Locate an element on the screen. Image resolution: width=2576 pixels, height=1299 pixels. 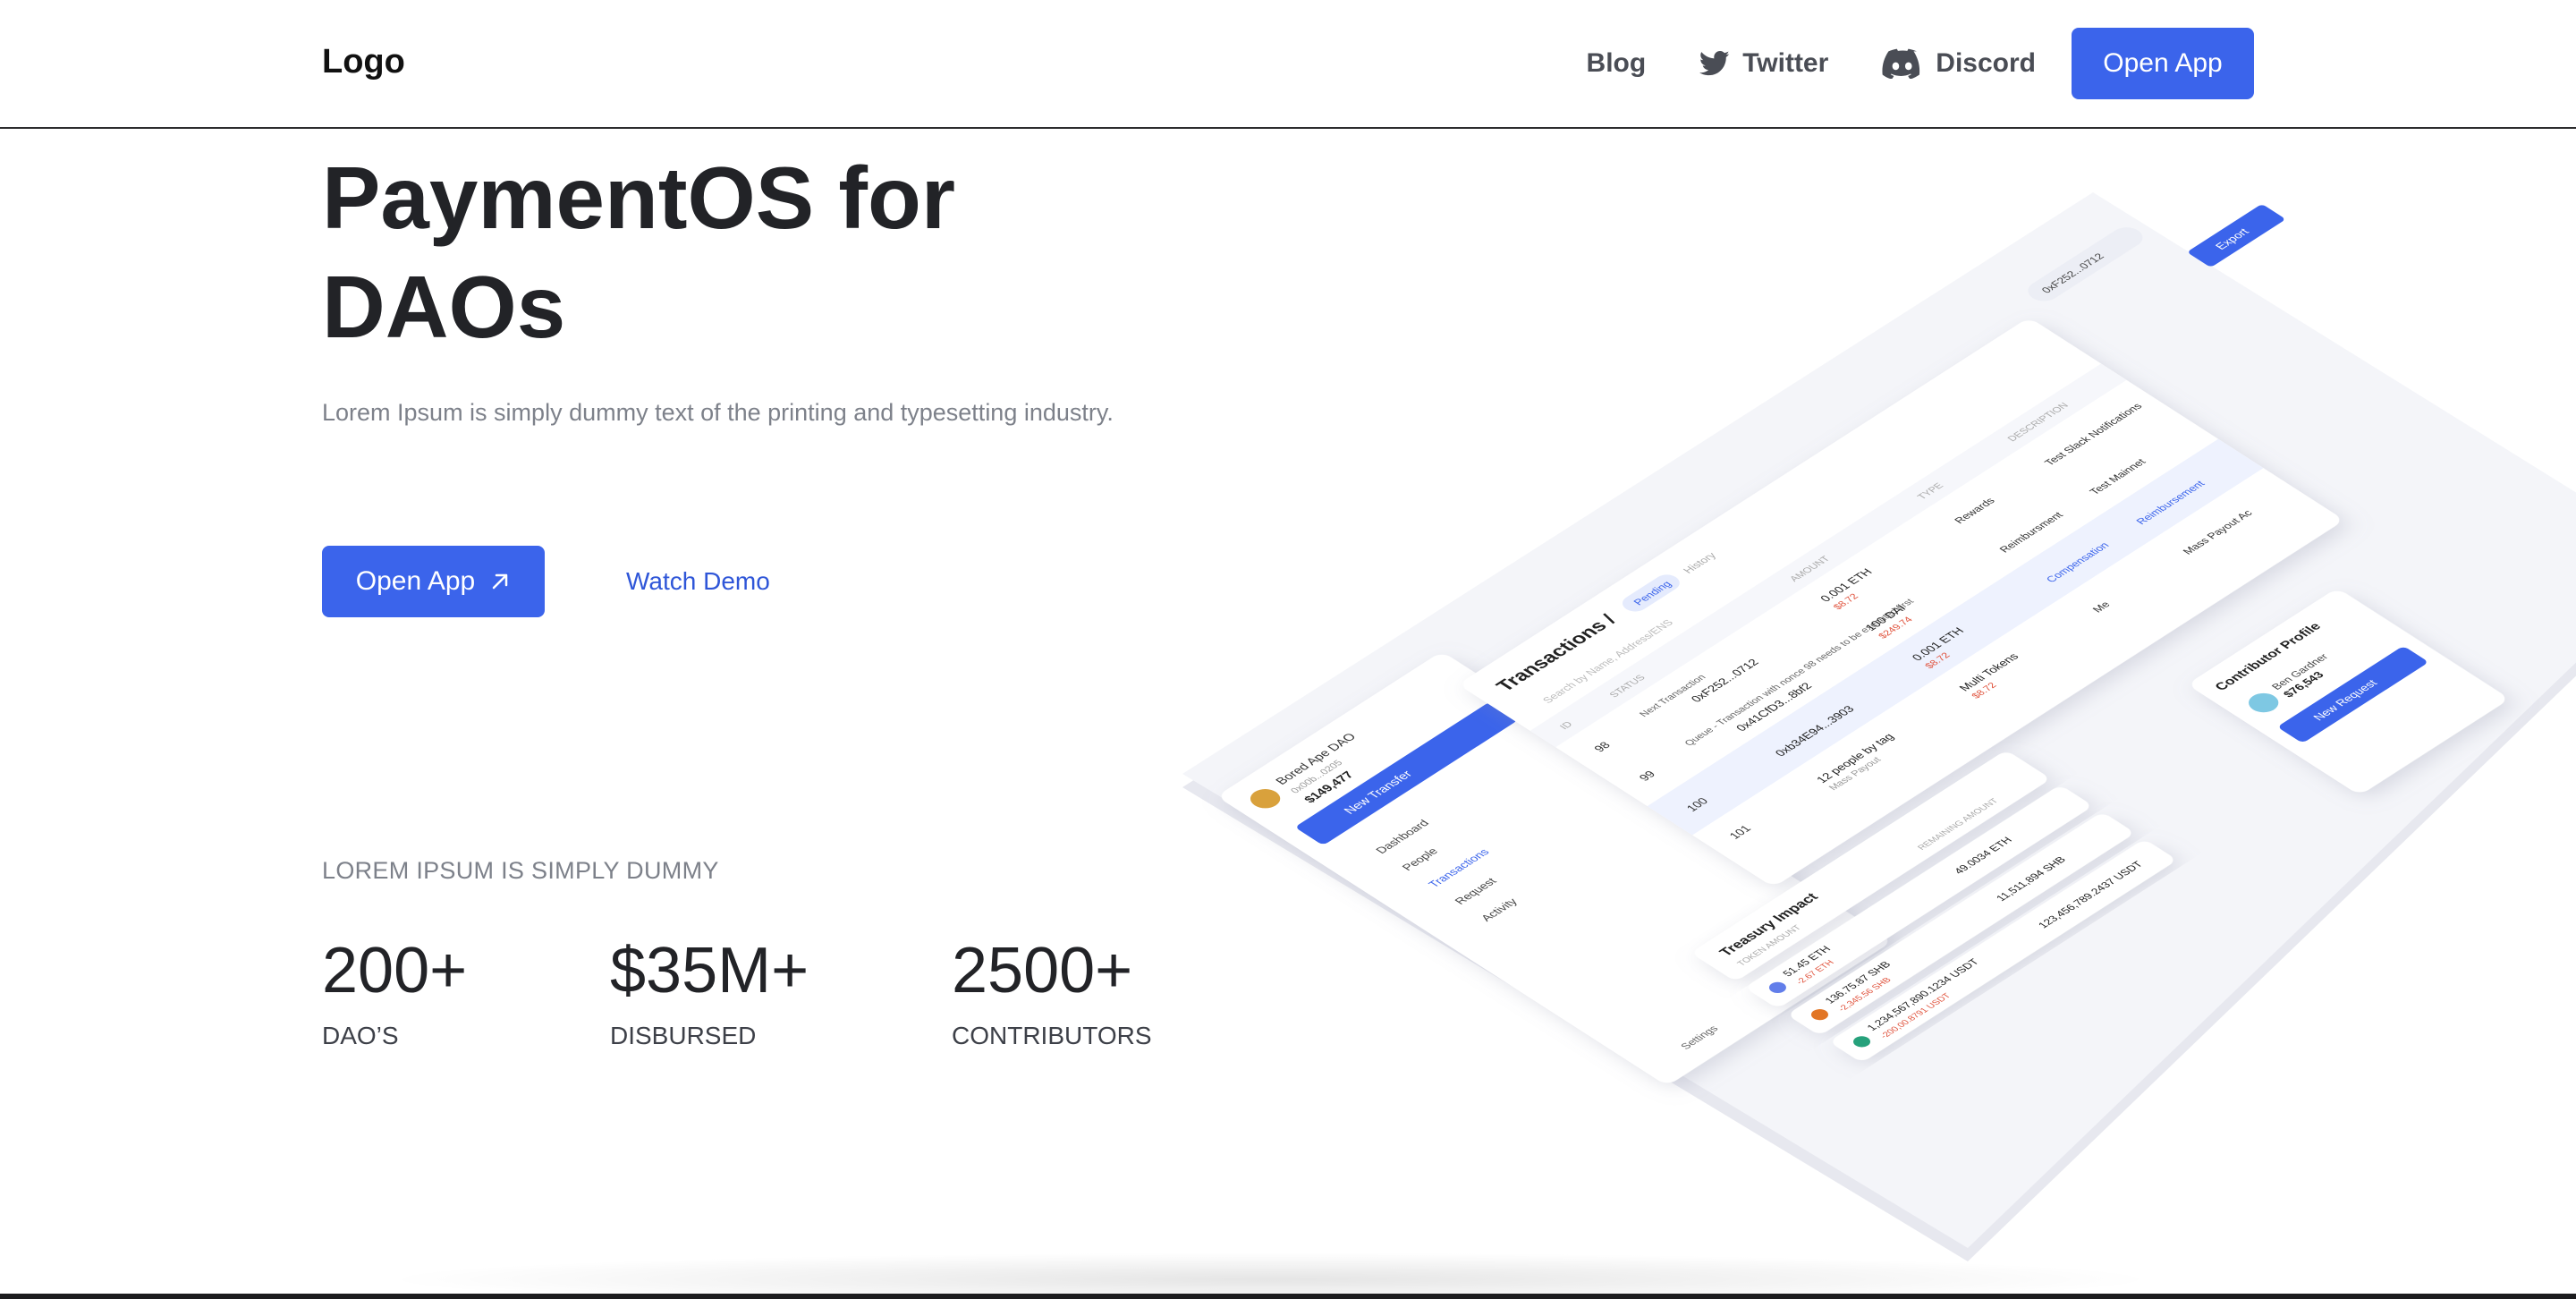
header-open-app-button: Open App is located at coordinates (2163, 63).